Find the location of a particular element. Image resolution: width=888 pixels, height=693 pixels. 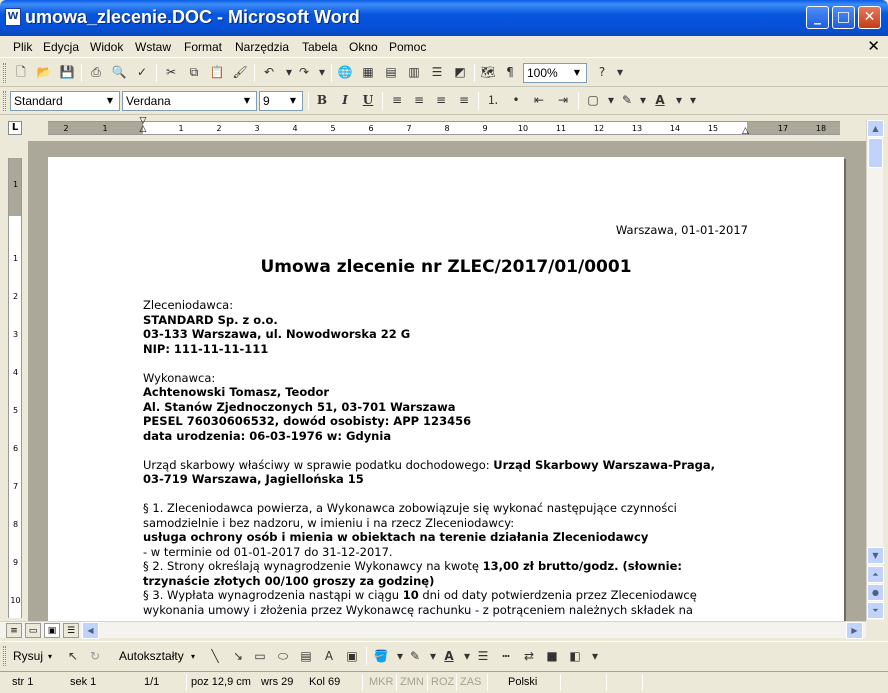

3d-icon: ◧ is located at coordinates (575, 656).